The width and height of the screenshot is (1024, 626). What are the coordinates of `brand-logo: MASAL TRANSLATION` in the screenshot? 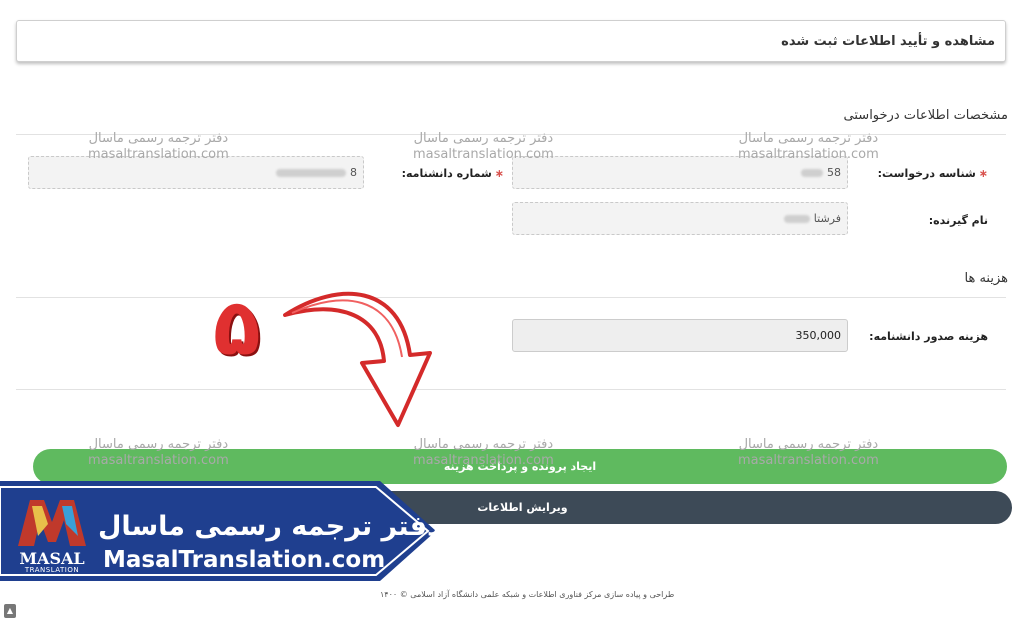 It's located at (52, 535).